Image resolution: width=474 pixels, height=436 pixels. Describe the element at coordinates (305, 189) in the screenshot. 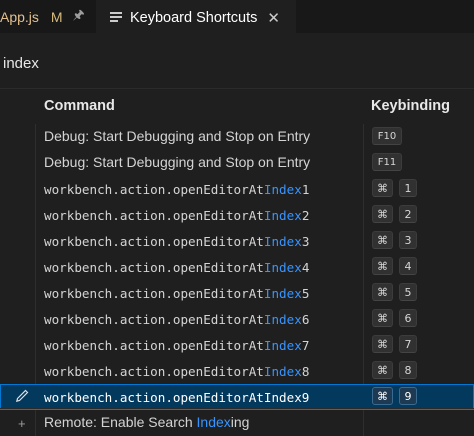

I see `command-text: 1` at that location.